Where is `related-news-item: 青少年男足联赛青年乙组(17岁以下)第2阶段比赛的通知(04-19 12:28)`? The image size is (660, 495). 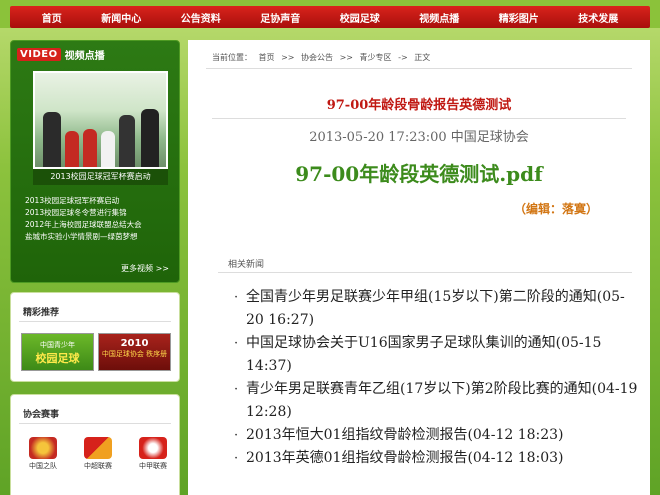 related-news-item: 青少年男足联赛青年乙组(17岁以下)第2阶段比赛的通知(04-19 12:28) is located at coordinates (438, 401).